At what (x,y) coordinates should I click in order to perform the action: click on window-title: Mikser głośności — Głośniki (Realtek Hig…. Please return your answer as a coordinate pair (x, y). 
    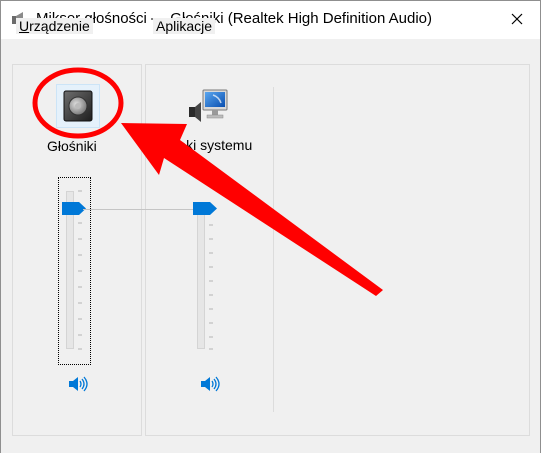
    Looking at the image, I should click on (234, 18).